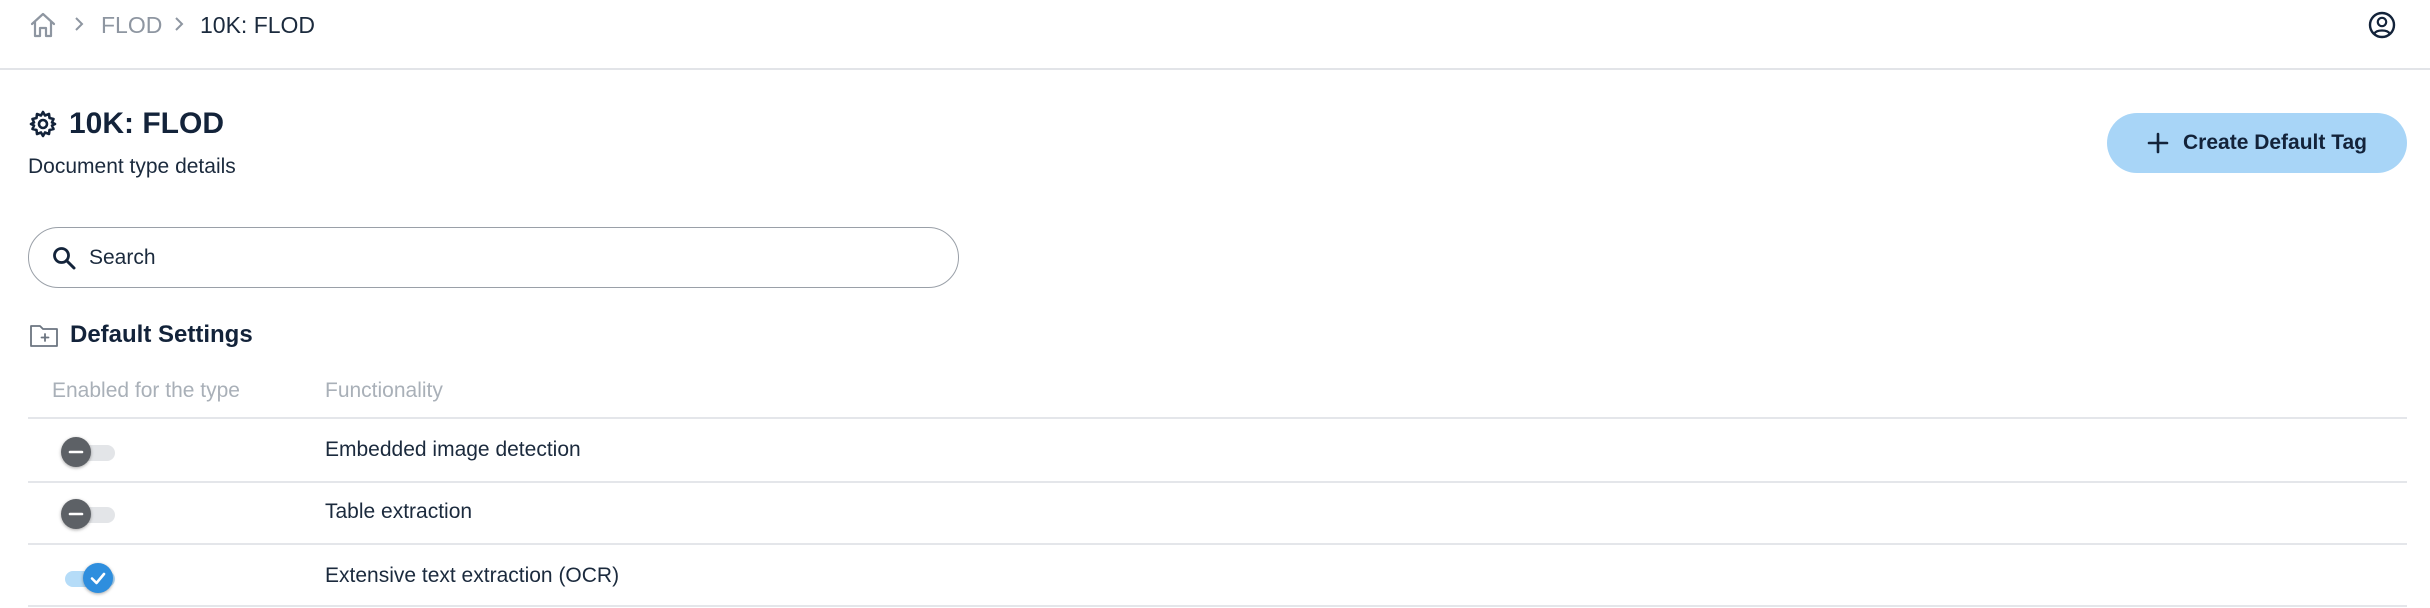  What do you see at coordinates (2158, 143) in the screenshot?
I see `plus-icon` at bounding box center [2158, 143].